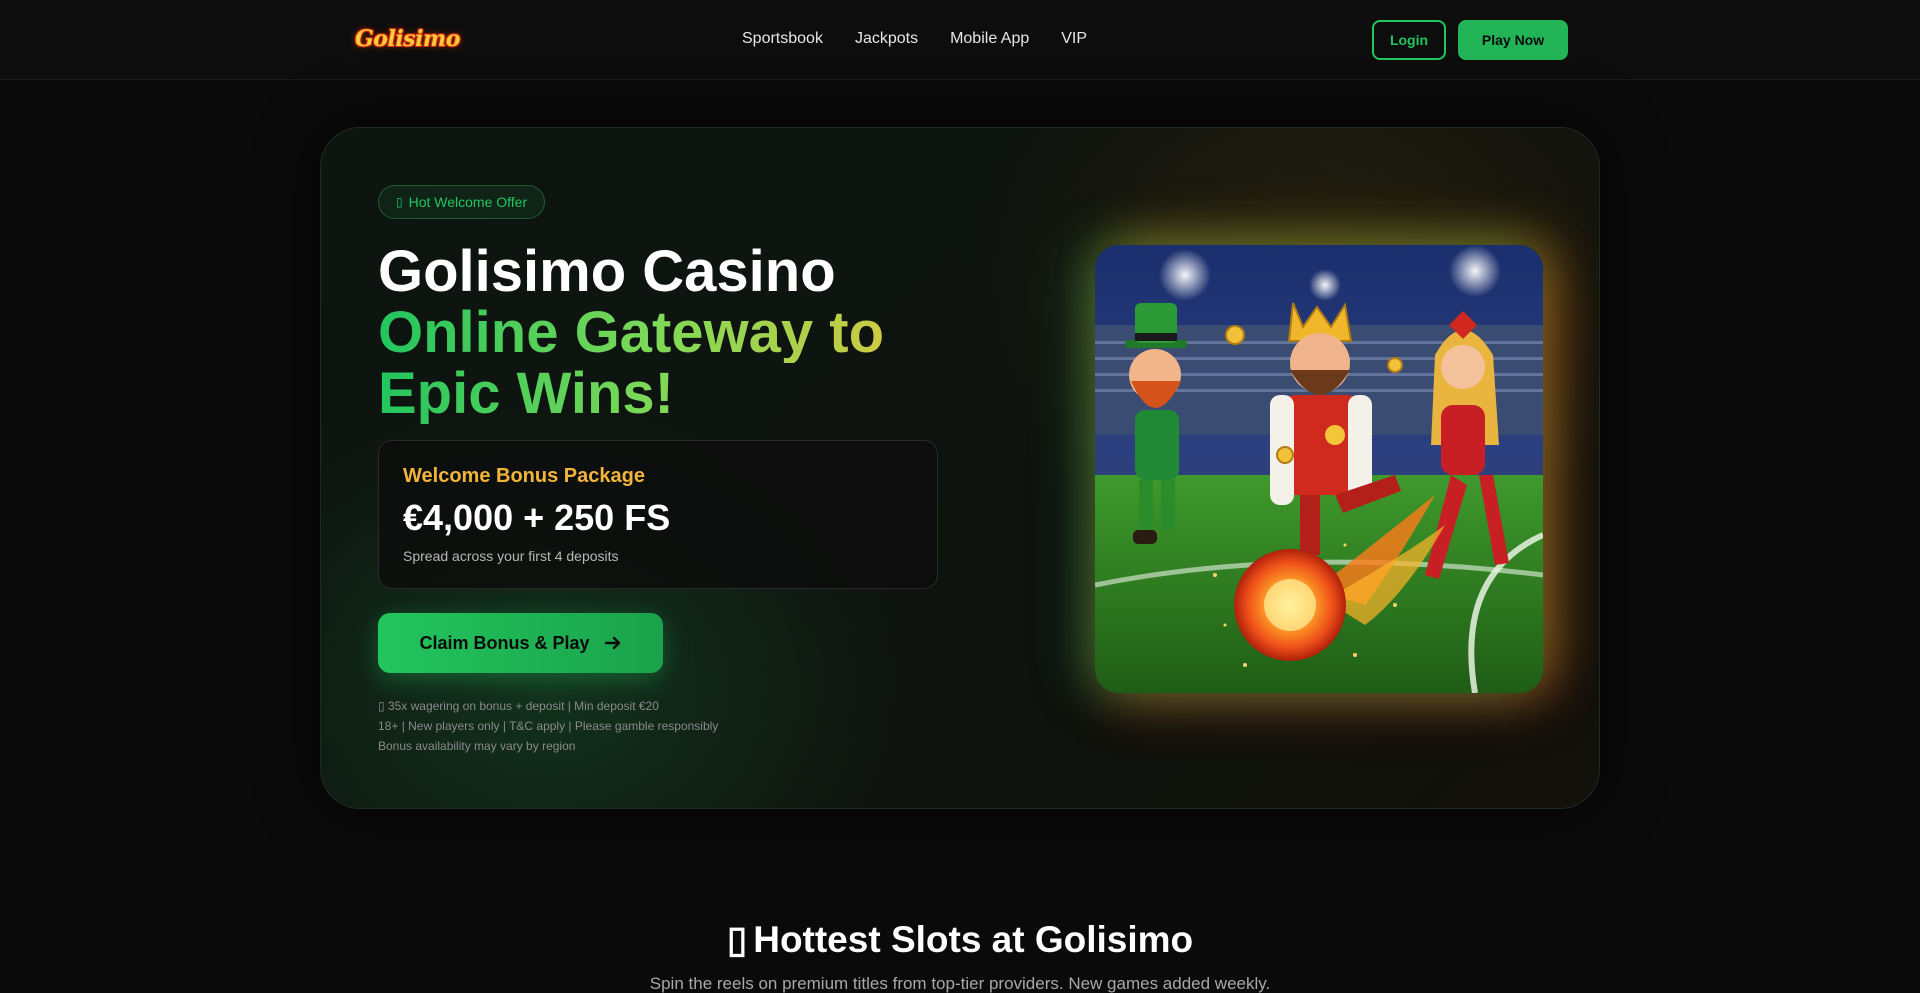  I want to click on hero-title-line2: Online Gateway to, so click(688, 332).